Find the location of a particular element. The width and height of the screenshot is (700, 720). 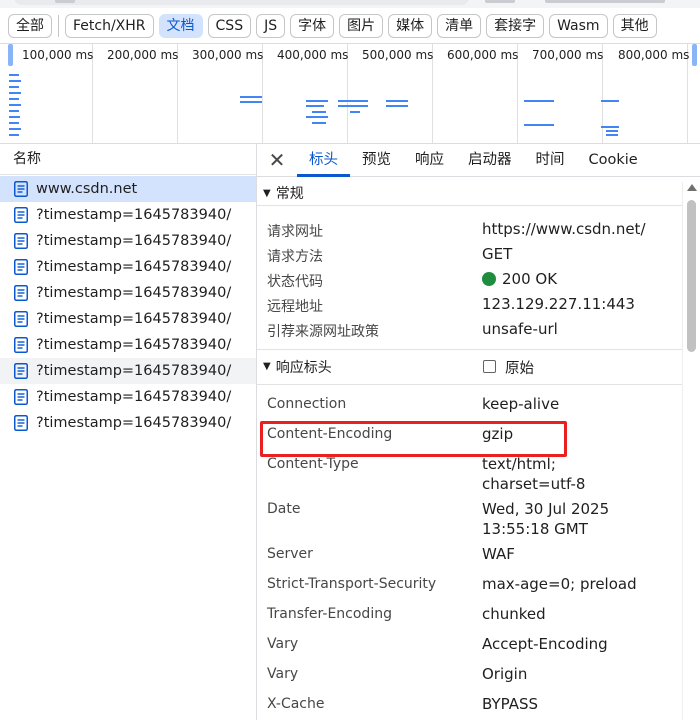

request-method-value: GET is located at coordinates (497, 254).